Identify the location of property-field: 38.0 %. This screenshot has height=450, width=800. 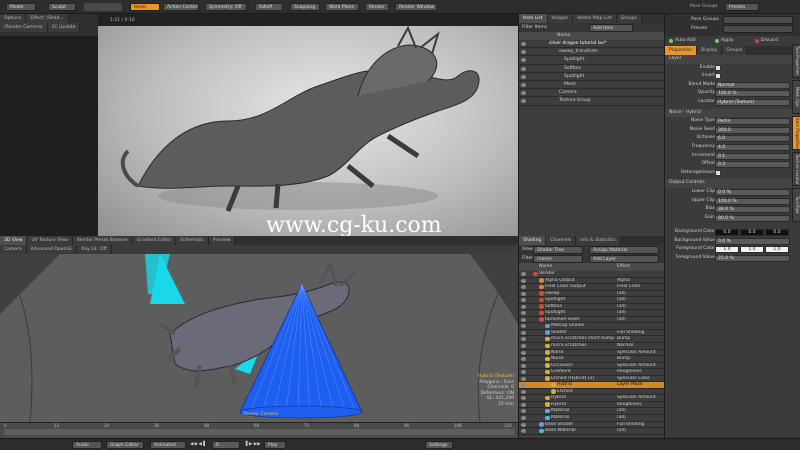
(752, 210).